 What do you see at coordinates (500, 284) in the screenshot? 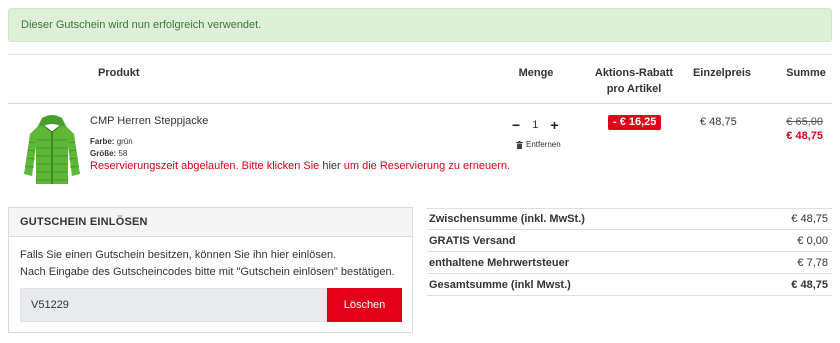
I see `grand-total-label: Gesamtsumme (inkl Mwst.)` at bounding box center [500, 284].